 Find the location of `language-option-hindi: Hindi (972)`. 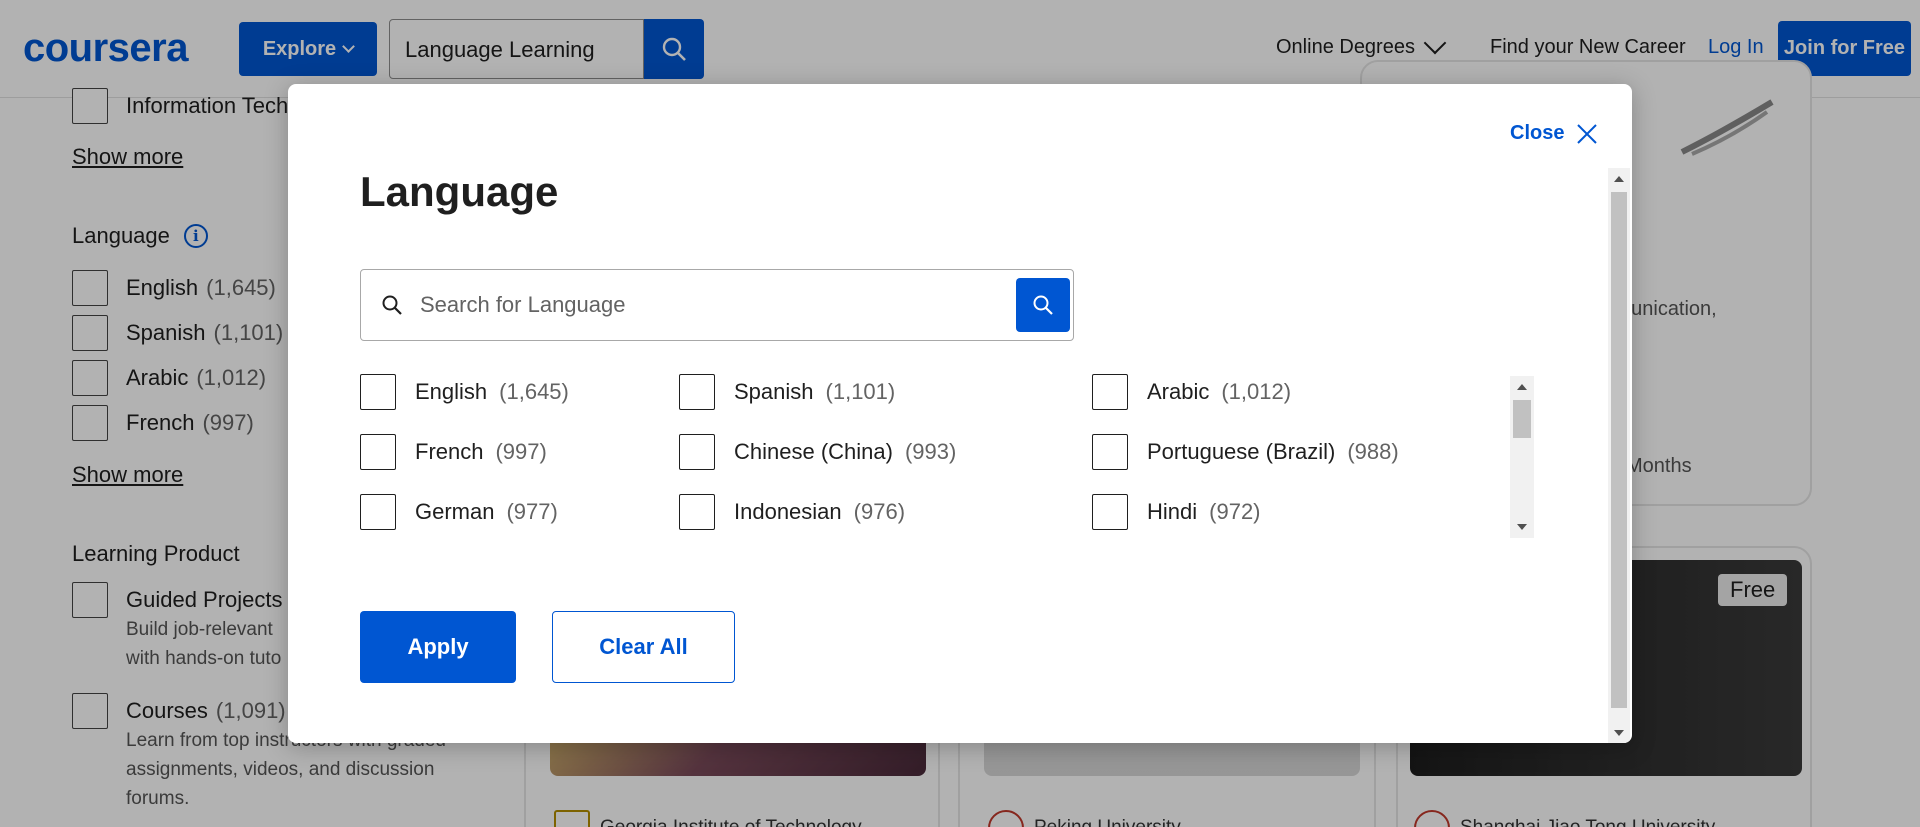

language-option-hindi: Hindi (972) is located at coordinates (1176, 512).